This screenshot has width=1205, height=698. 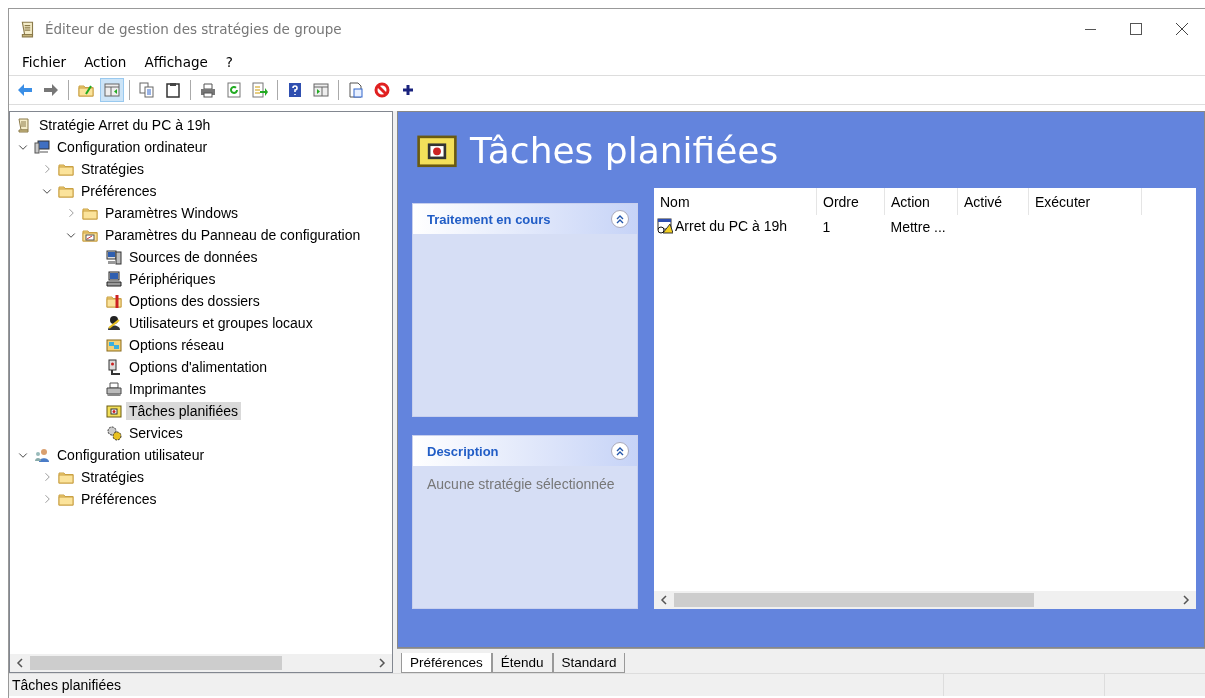 What do you see at coordinates (193, 257) in the screenshot?
I see `tree-item: Sources de données` at bounding box center [193, 257].